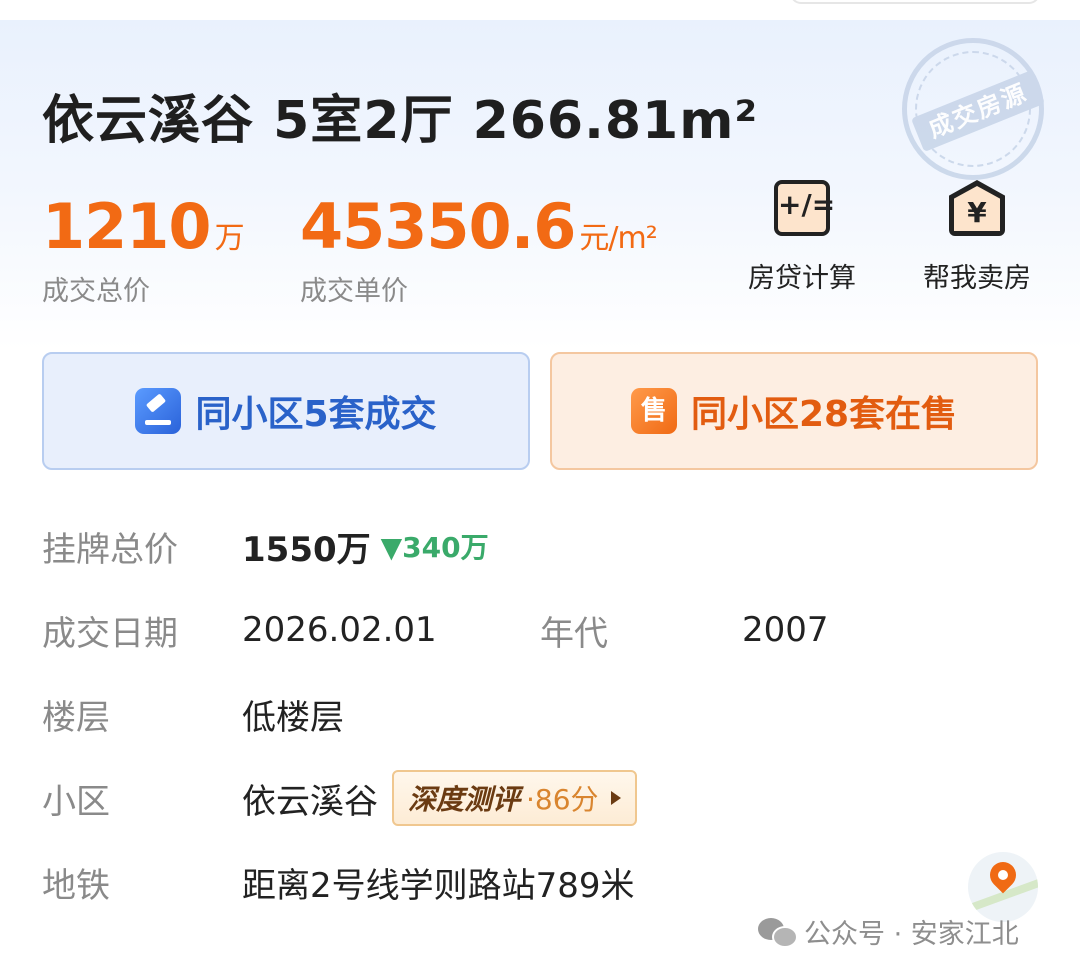 Image resolution: width=1080 pixels, height=974 pixels. I want to click on community-row: 小区 依云溪谷 深度测评 ·86分, so click(339, 798).